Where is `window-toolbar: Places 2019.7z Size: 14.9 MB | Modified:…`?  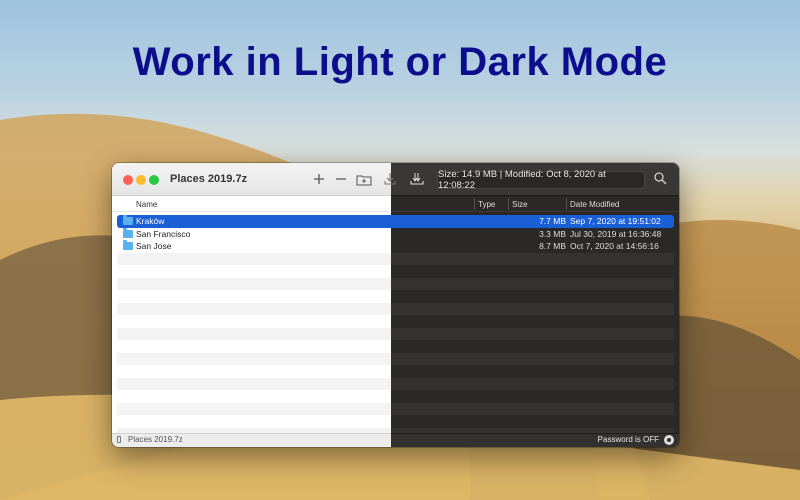
window-toolbar: Places 2019.7z Size: 14.9 MB | Modified:… is located at coordinates (395, 179).